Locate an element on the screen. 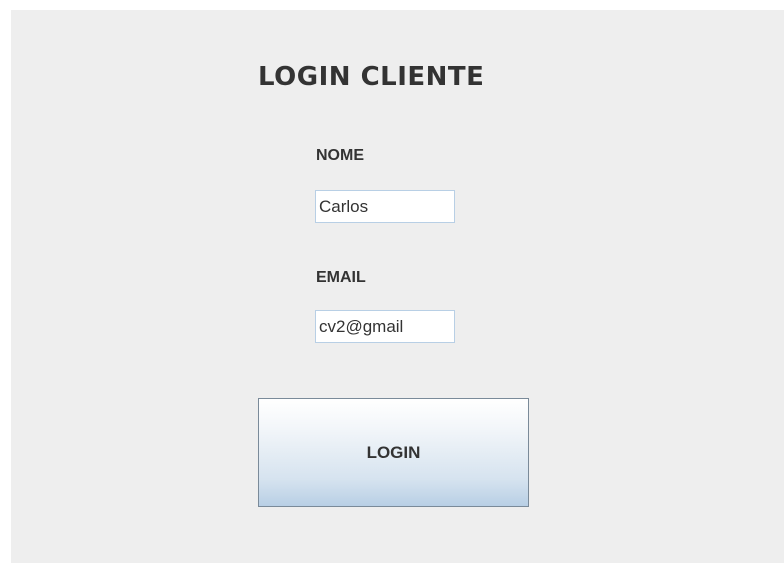 The image size is (784, 563). nome-label: NOME is located at coordinates (340, 155).